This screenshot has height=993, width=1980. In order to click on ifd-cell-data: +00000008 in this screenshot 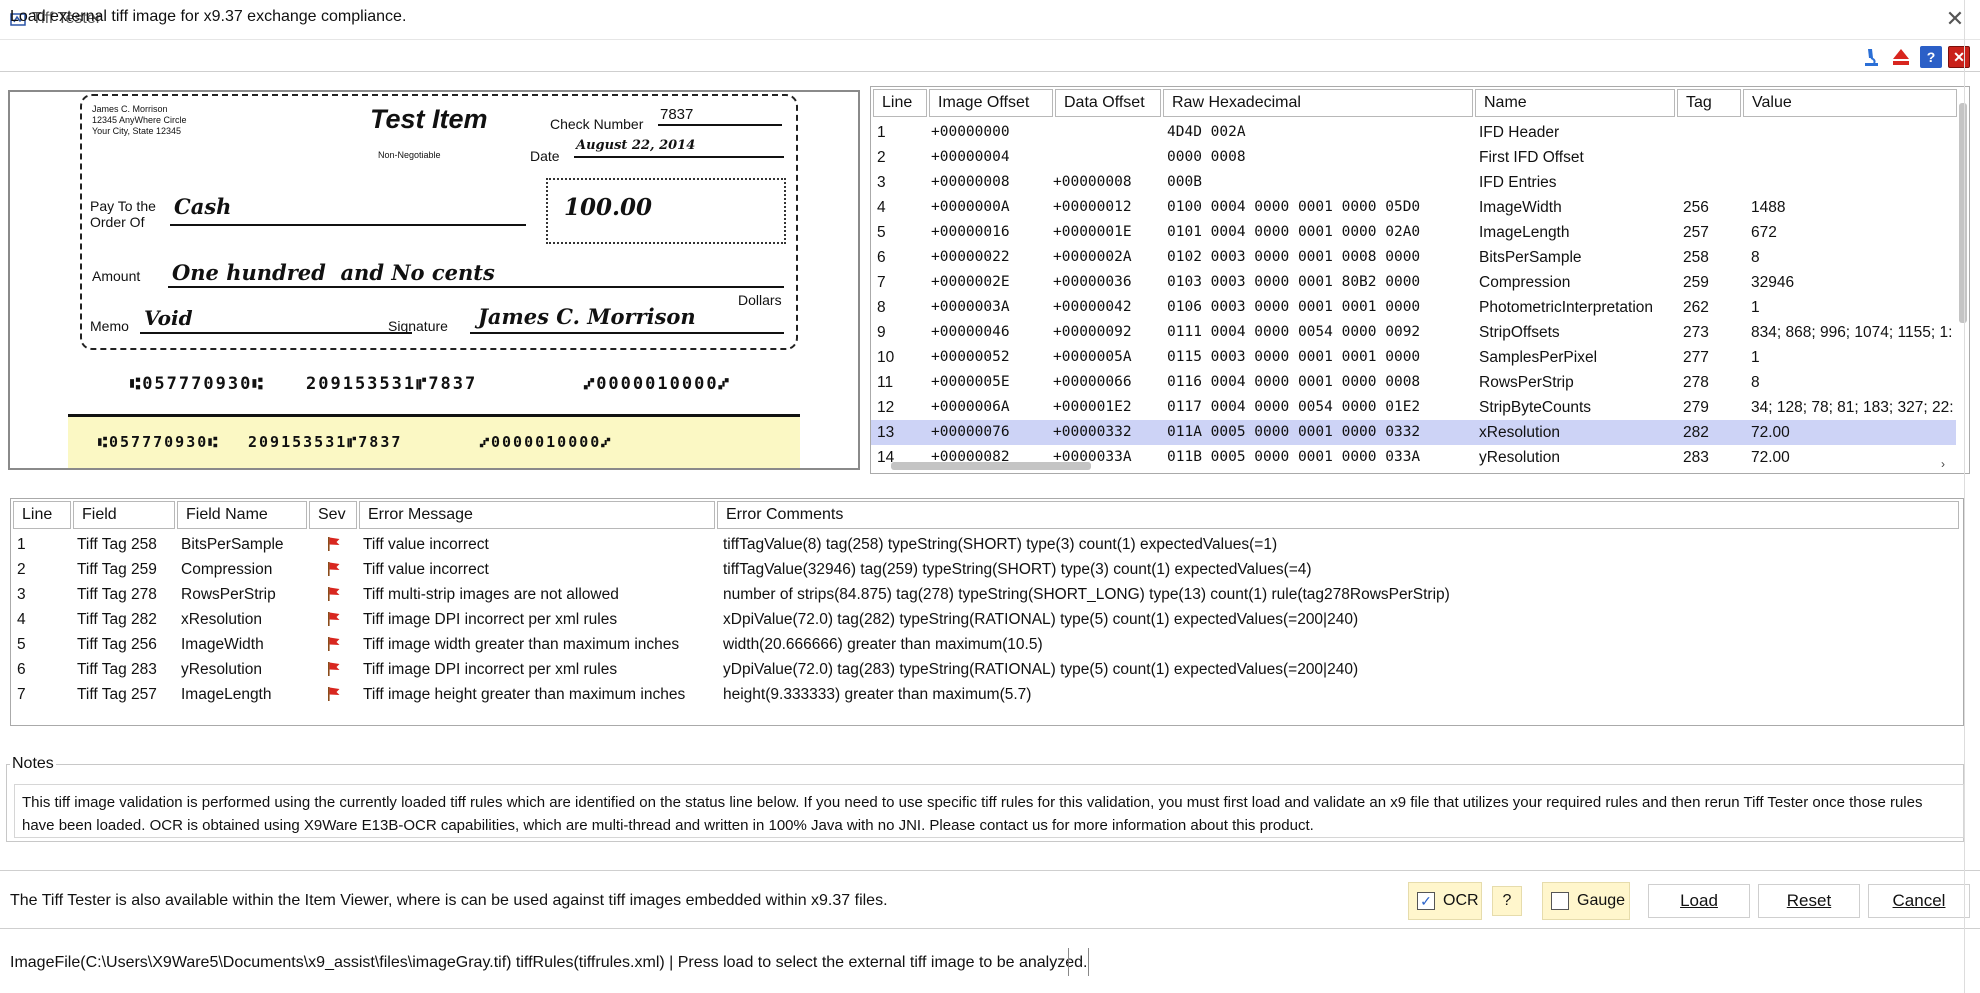, I will do `click(1092, 182)`.